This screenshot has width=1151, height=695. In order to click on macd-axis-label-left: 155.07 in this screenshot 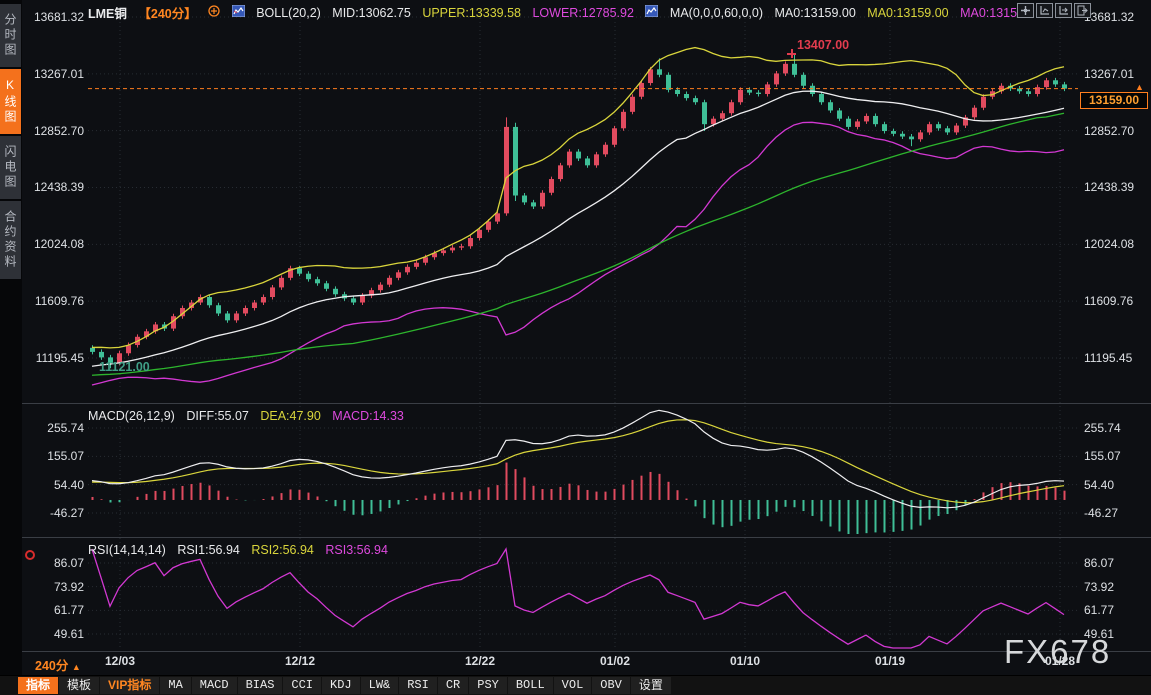, I will do `click(65, 456)`.